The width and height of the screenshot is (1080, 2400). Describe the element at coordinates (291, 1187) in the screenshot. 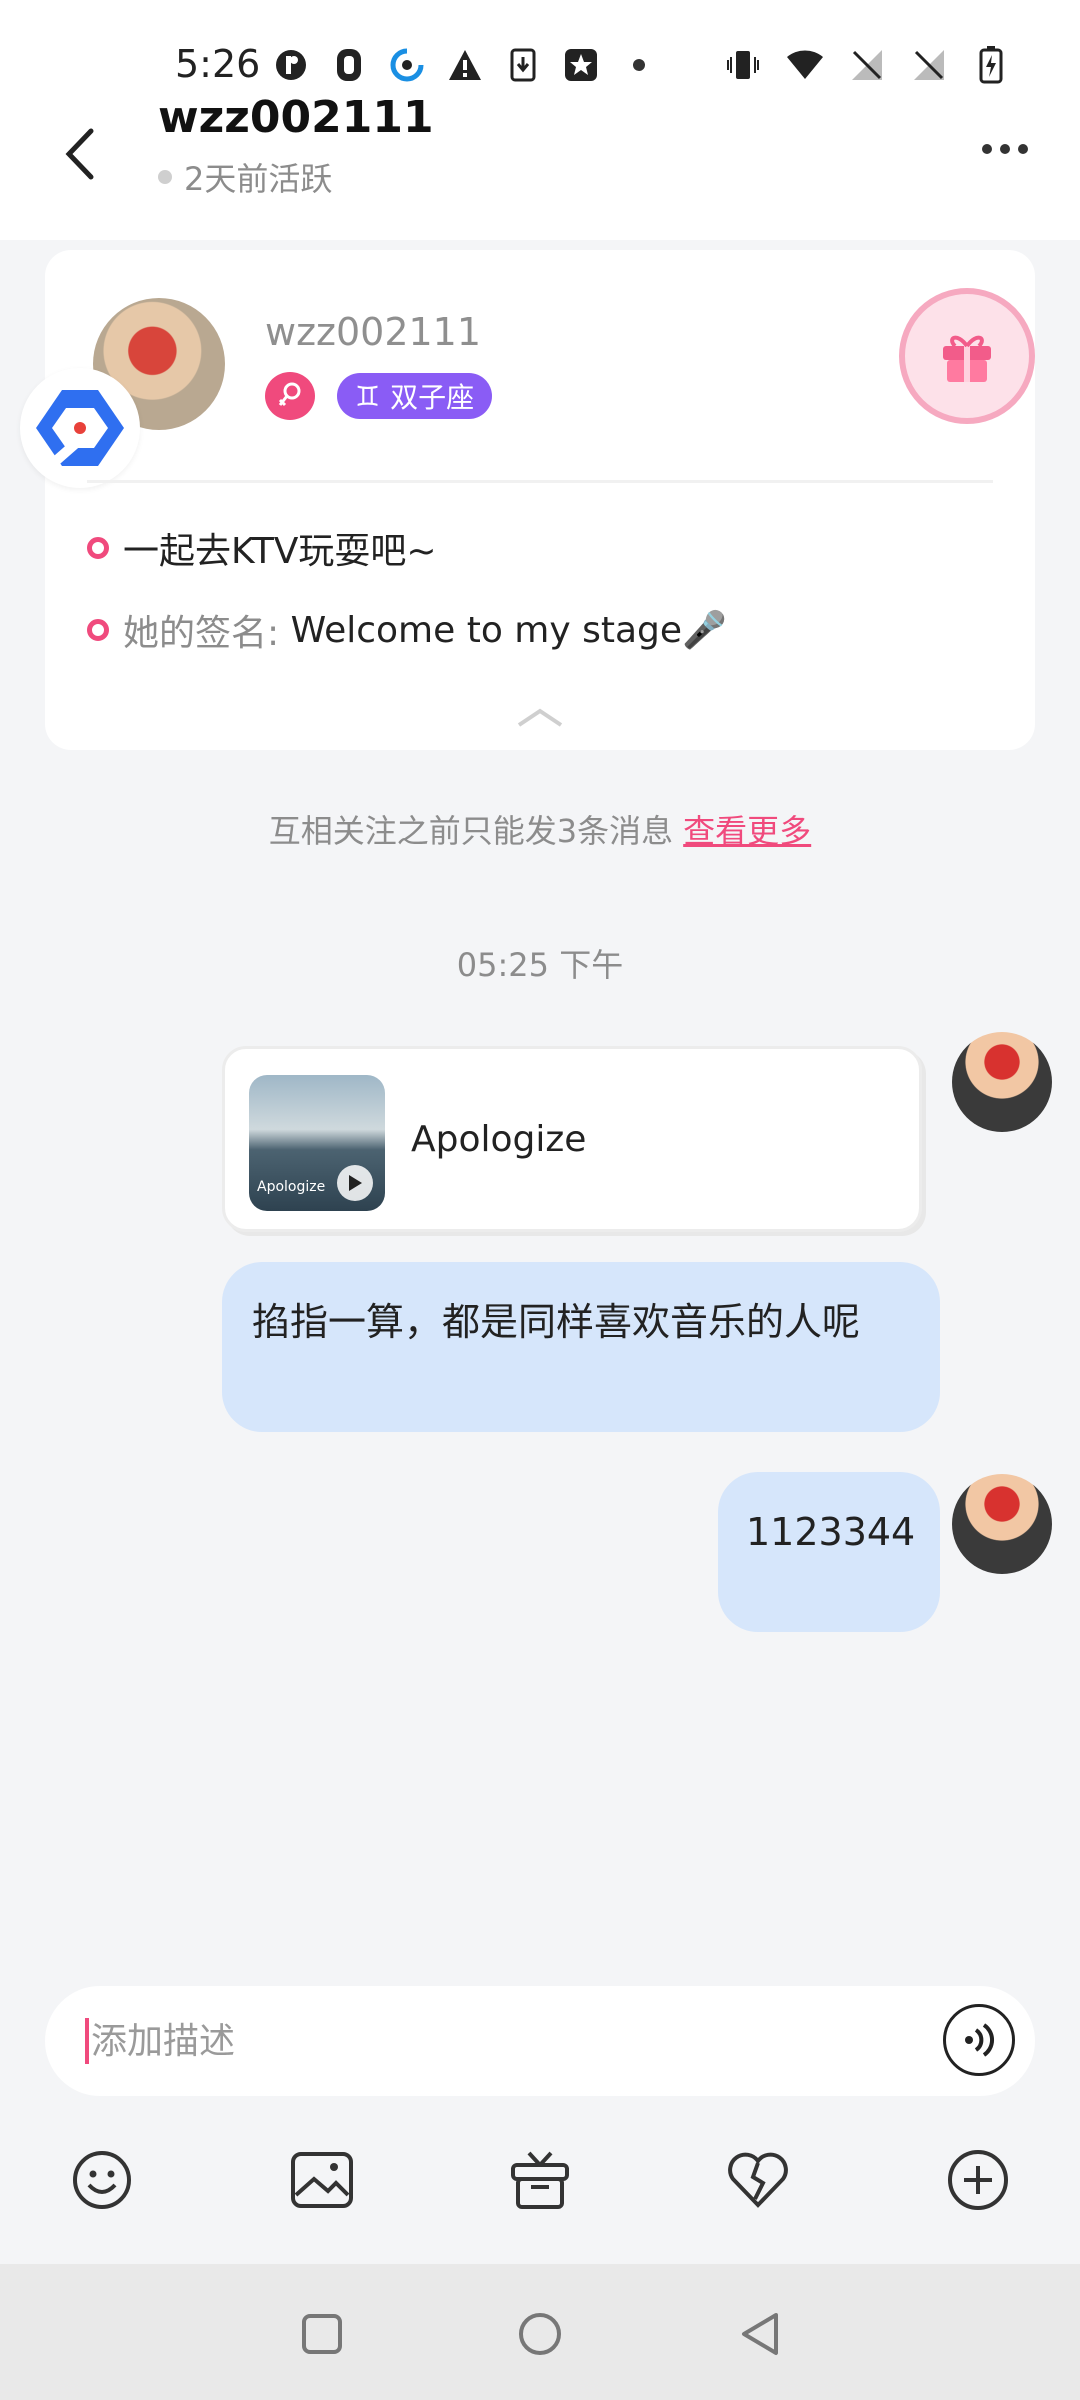

I see `music-cover-title: Apologize` at that location.